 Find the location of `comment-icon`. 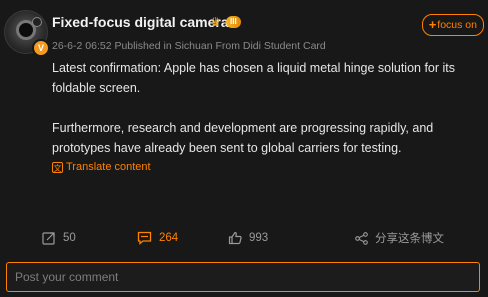

comment-icon is located at coordinates (144, 238).